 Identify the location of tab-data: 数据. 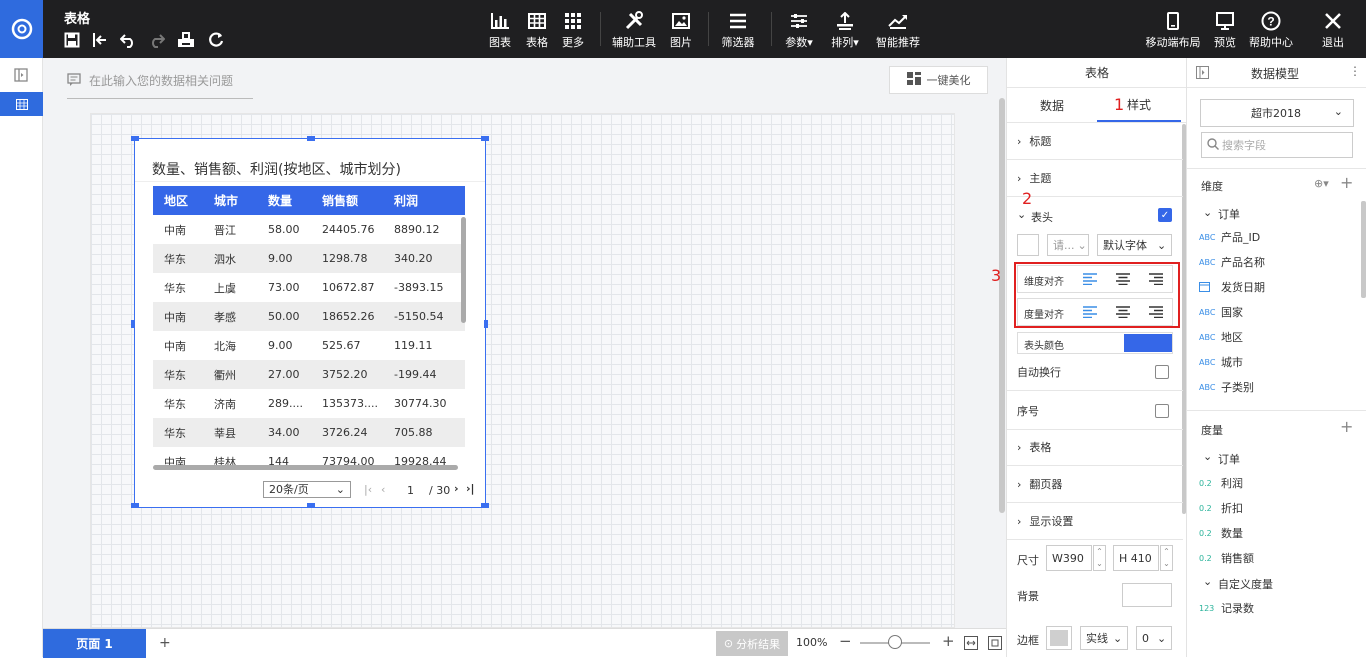
(1052, 105).